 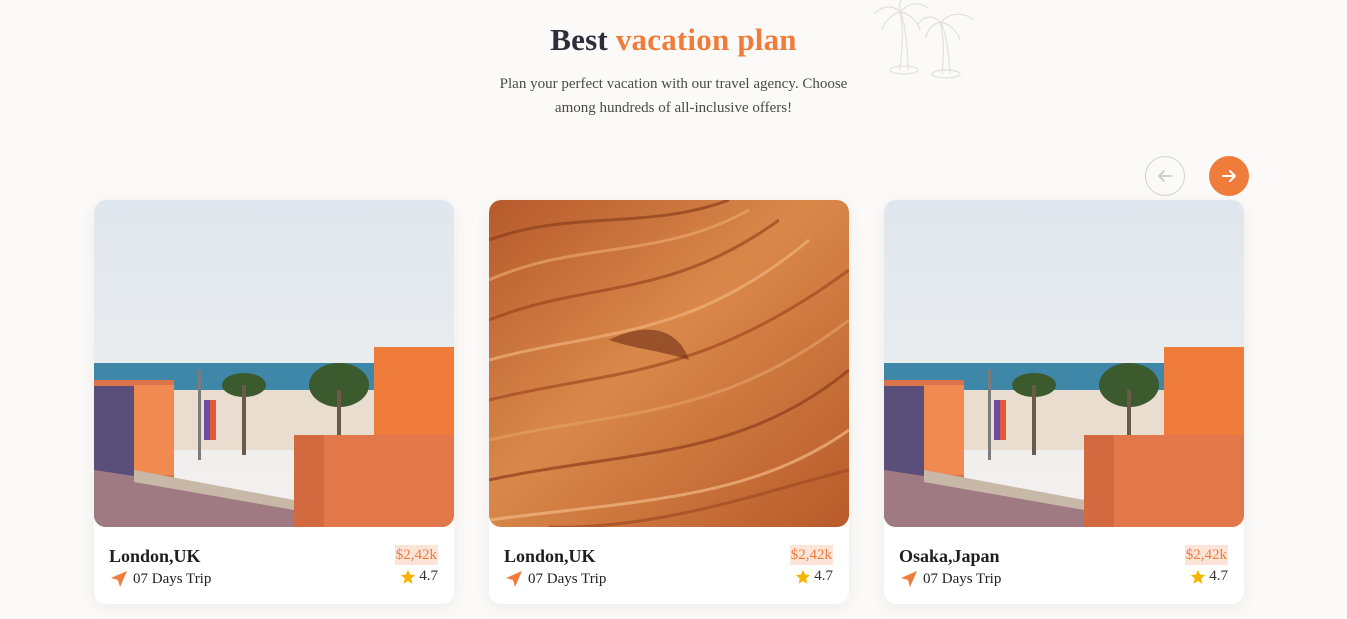 I want to click on arrow-left-icon, so click(x=1165, y=176).